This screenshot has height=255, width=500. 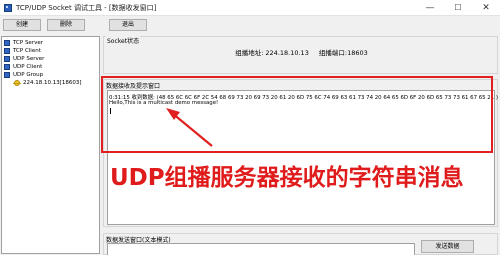 I want to click on multicast-address-value: 224.18.10.13, so click(x=287, y=53).